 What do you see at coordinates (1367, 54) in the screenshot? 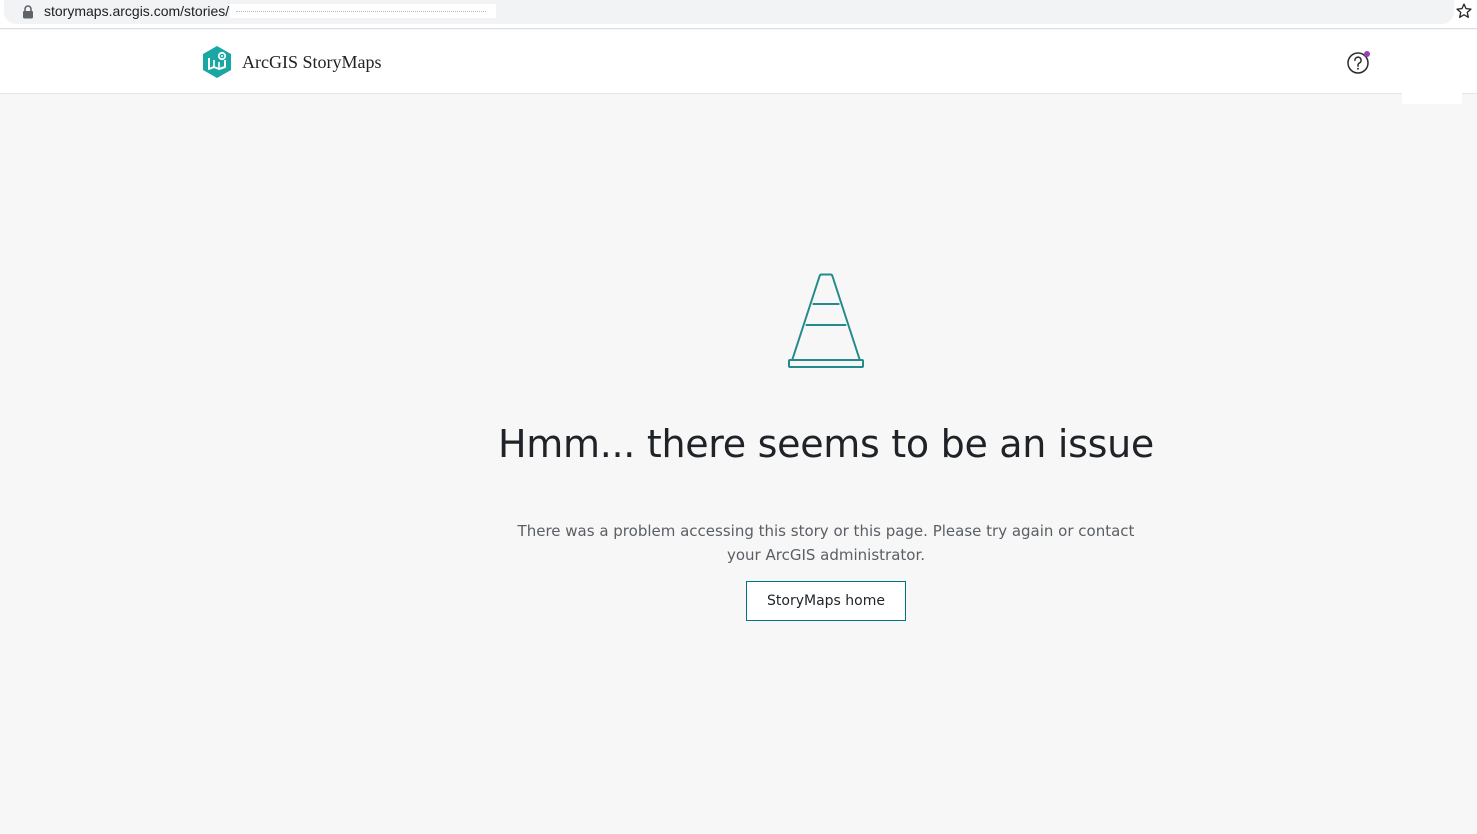
I see `notification-dot` at bounding box center [1367, 54].